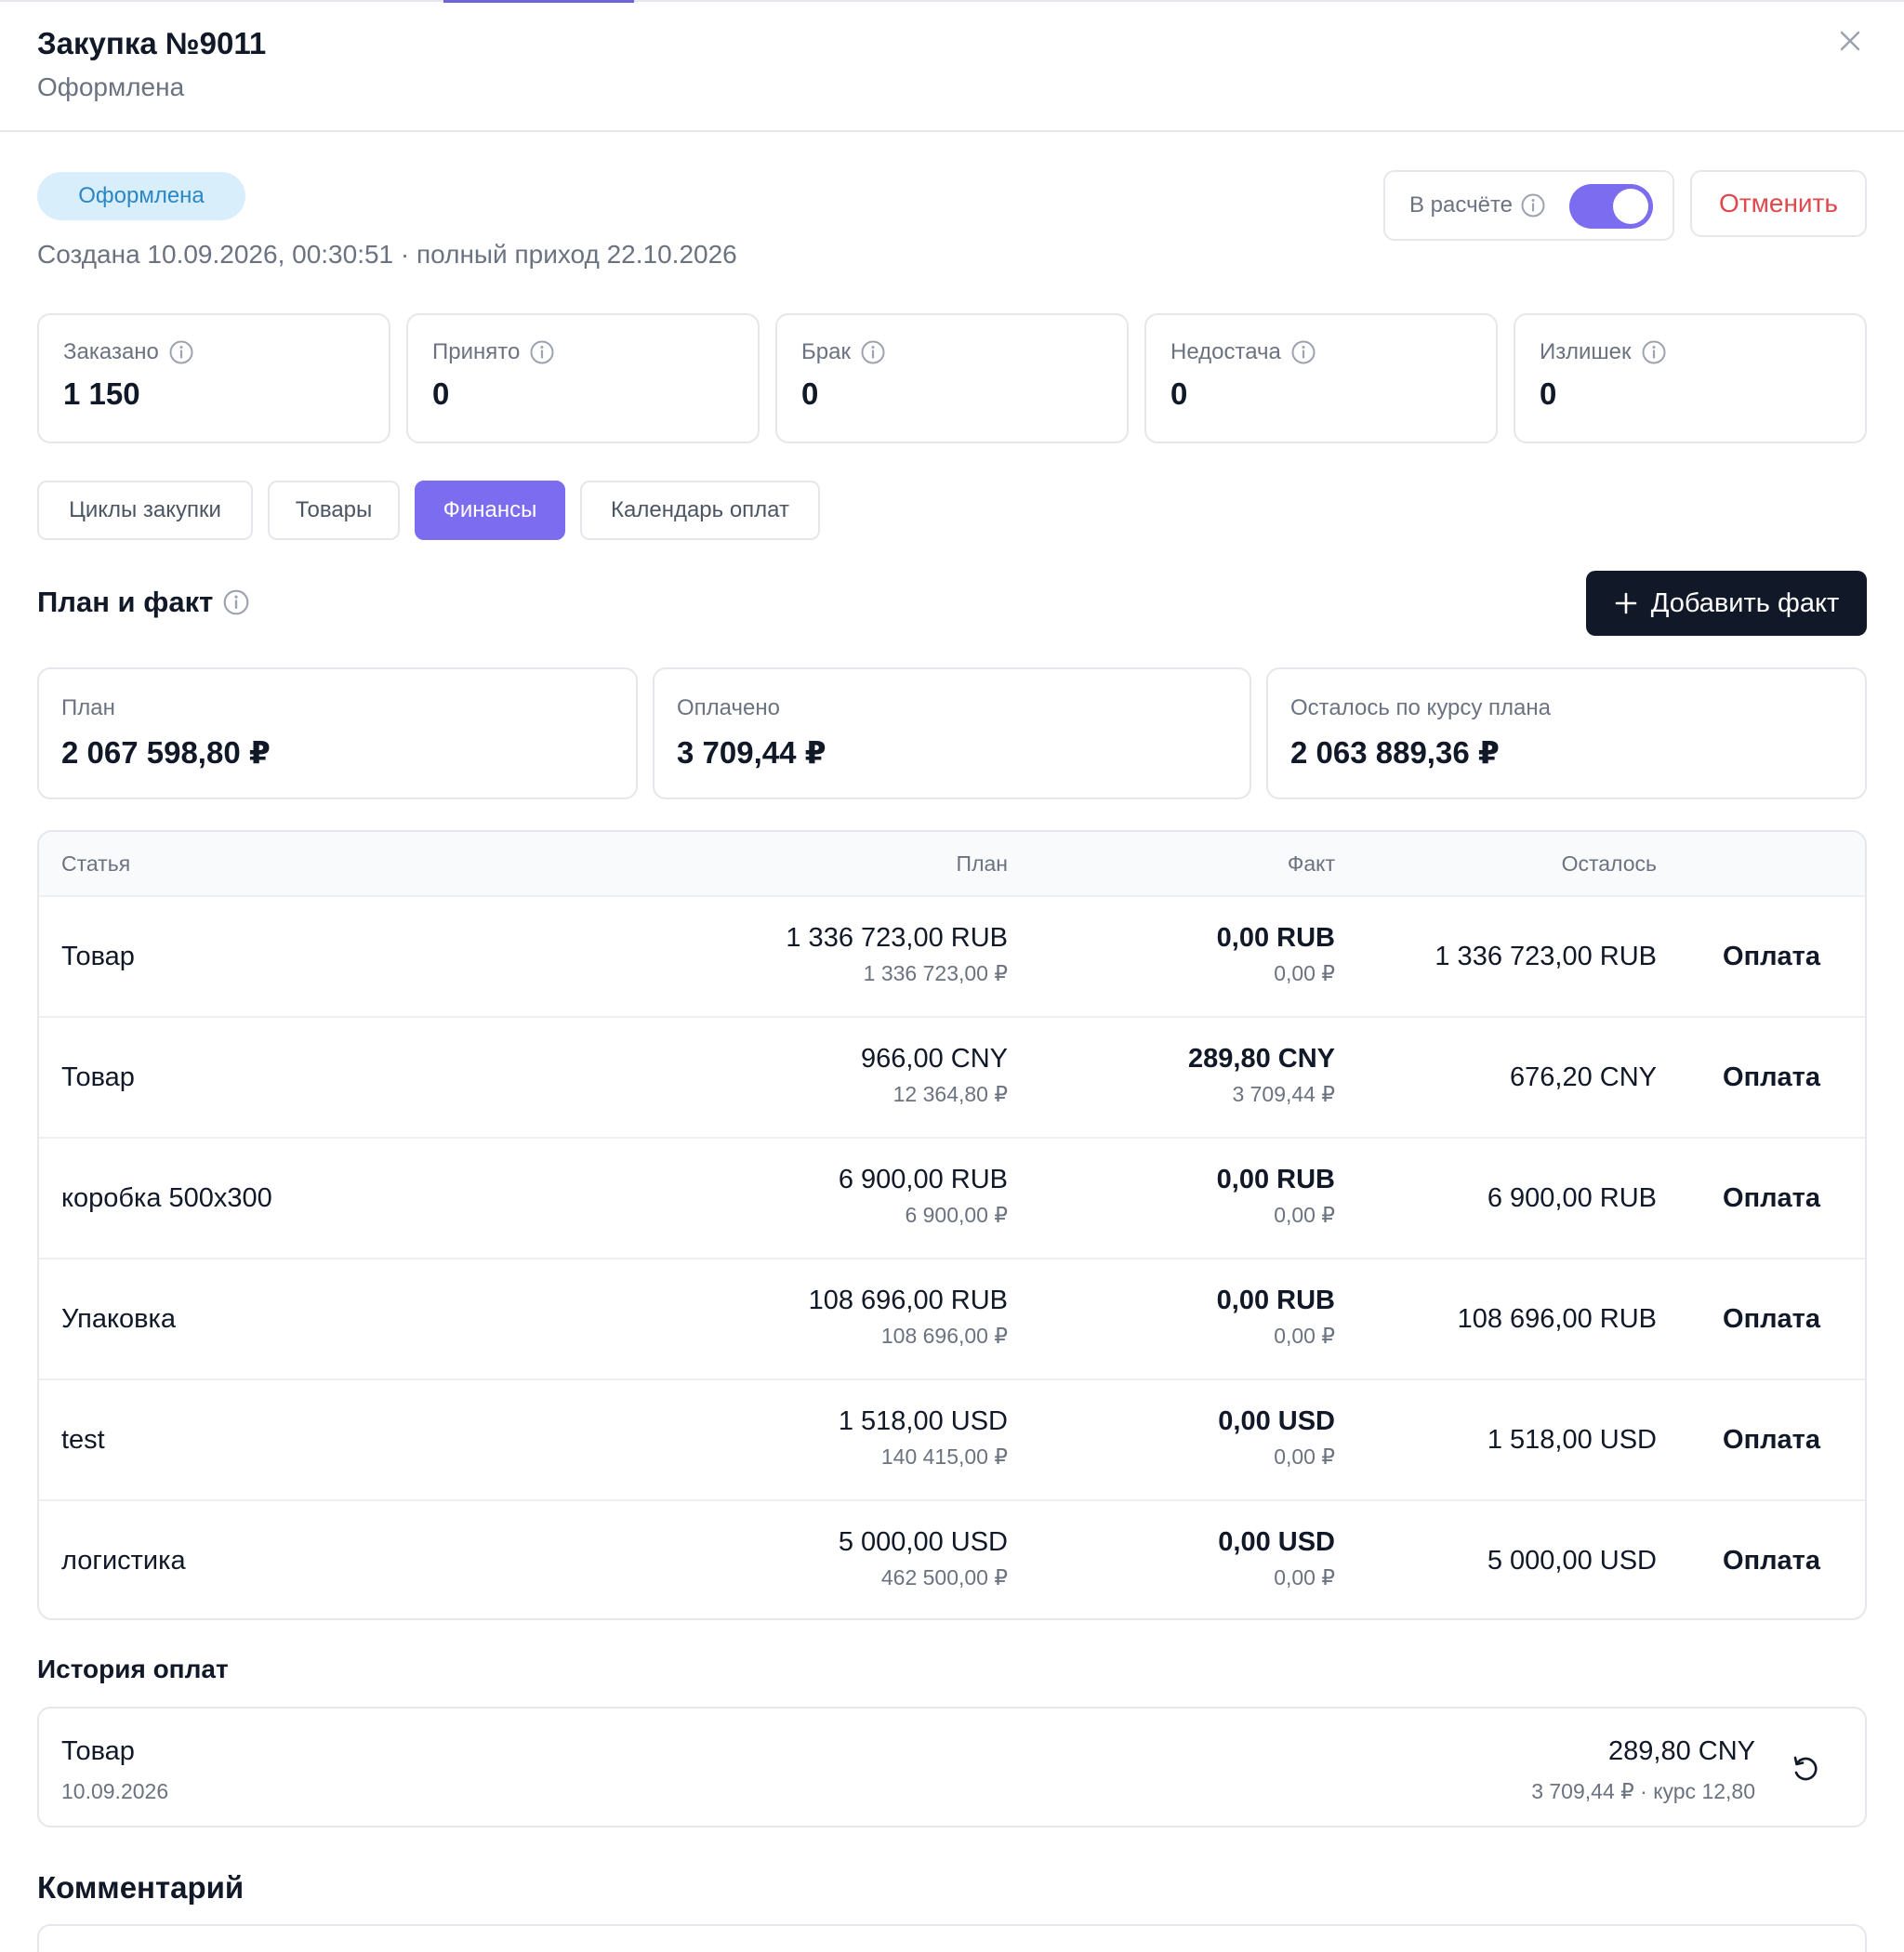  I want to click on section-title: План и факт, so click(125, 602).